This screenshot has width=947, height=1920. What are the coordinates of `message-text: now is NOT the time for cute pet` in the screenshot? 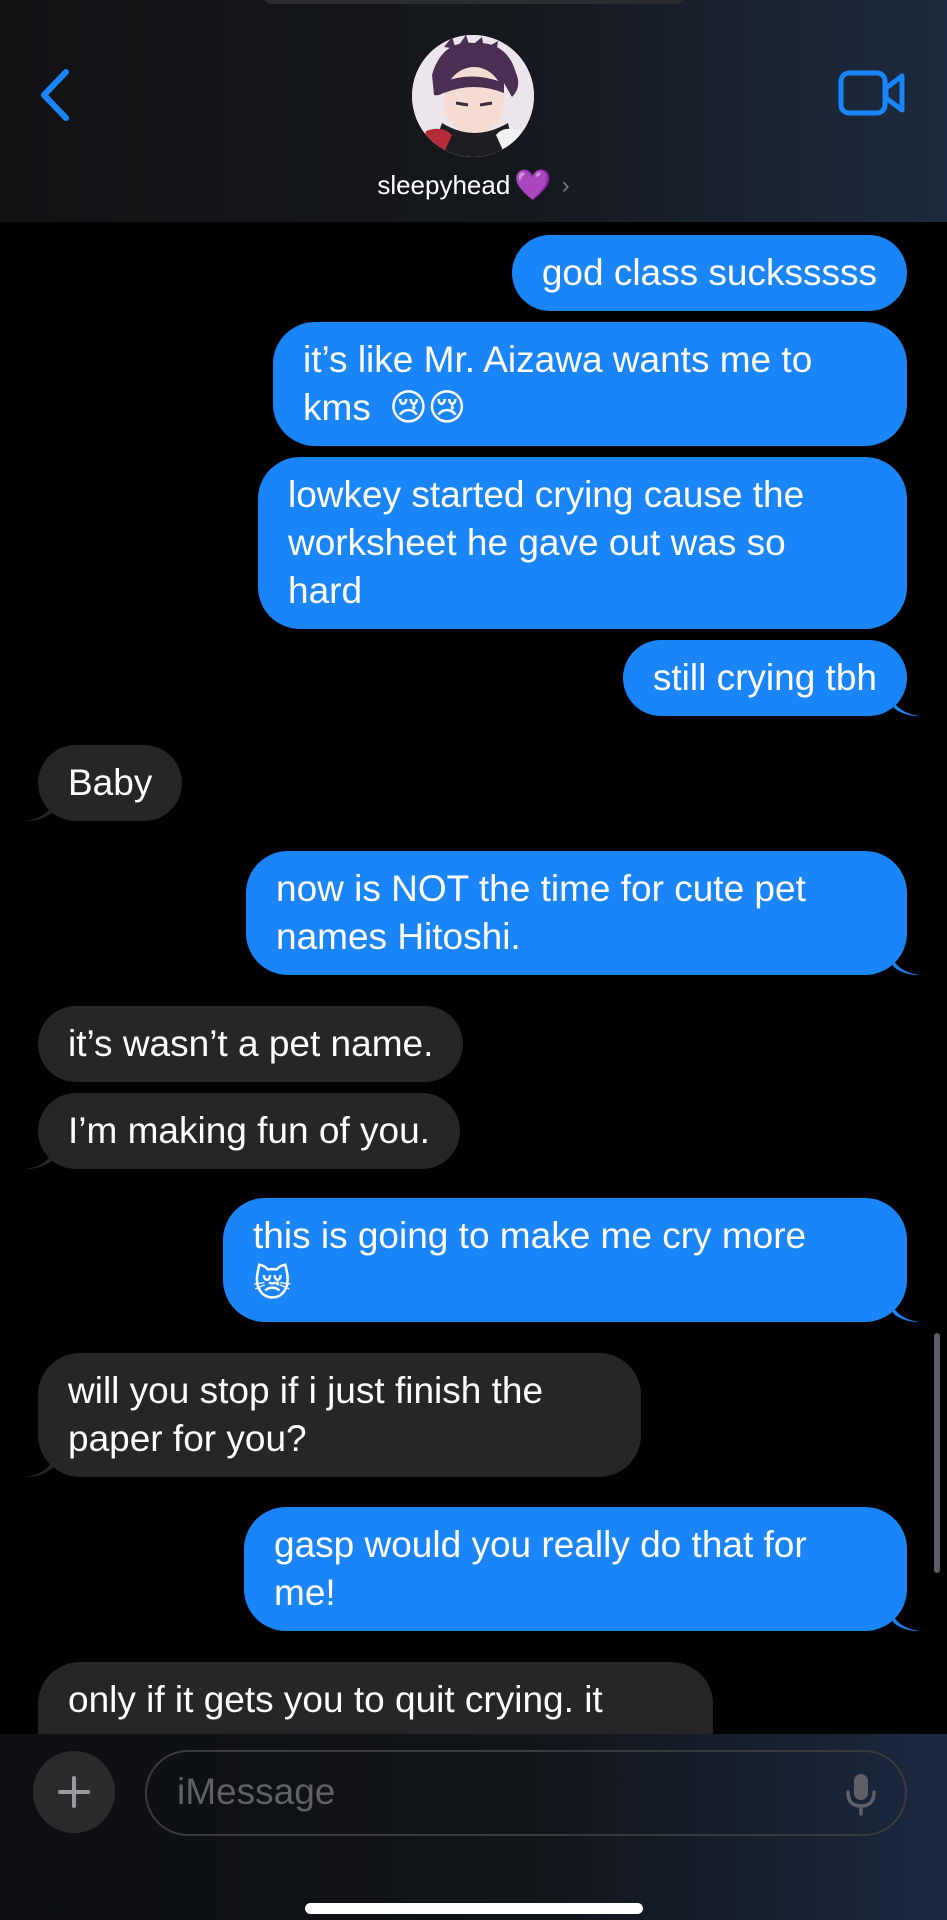 It's located at (541, 888).